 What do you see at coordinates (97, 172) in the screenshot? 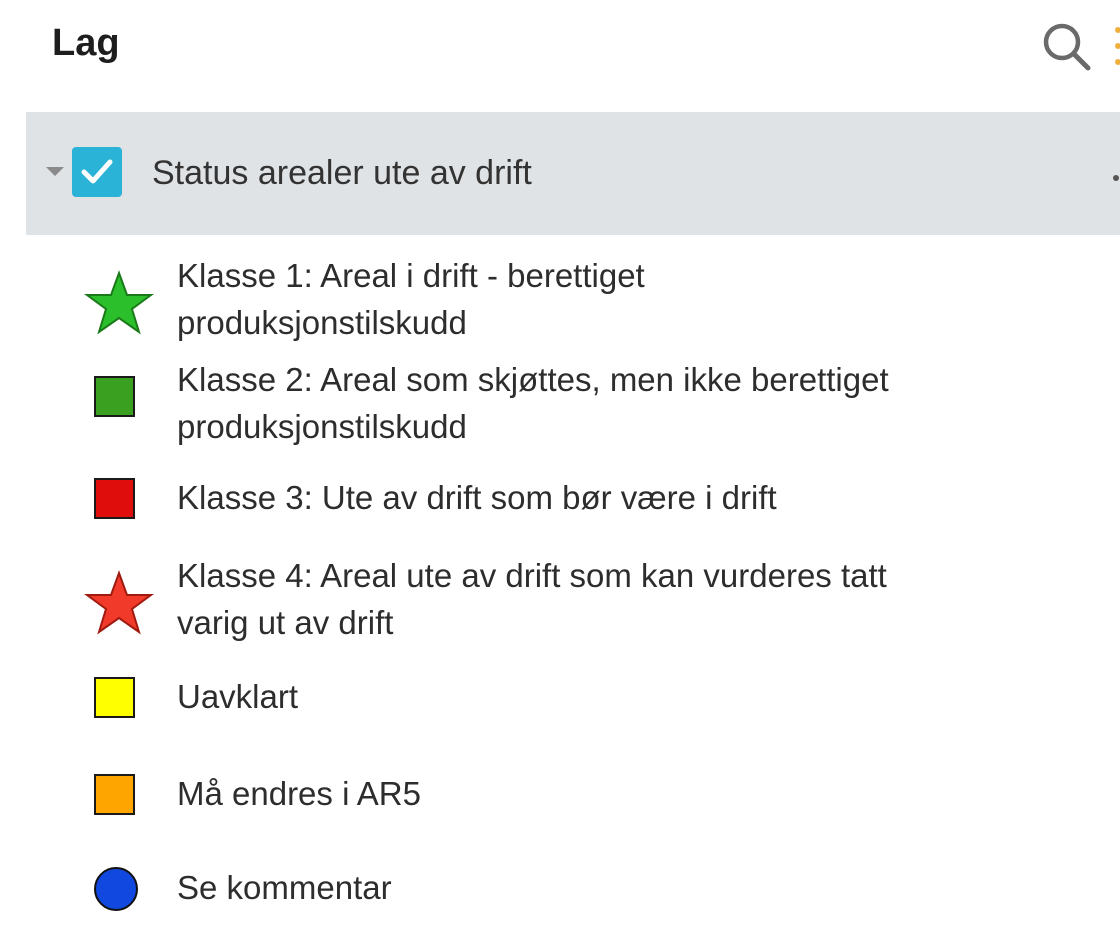
I see `layer-visibility-checkbox` at bounding box center [97, 172].